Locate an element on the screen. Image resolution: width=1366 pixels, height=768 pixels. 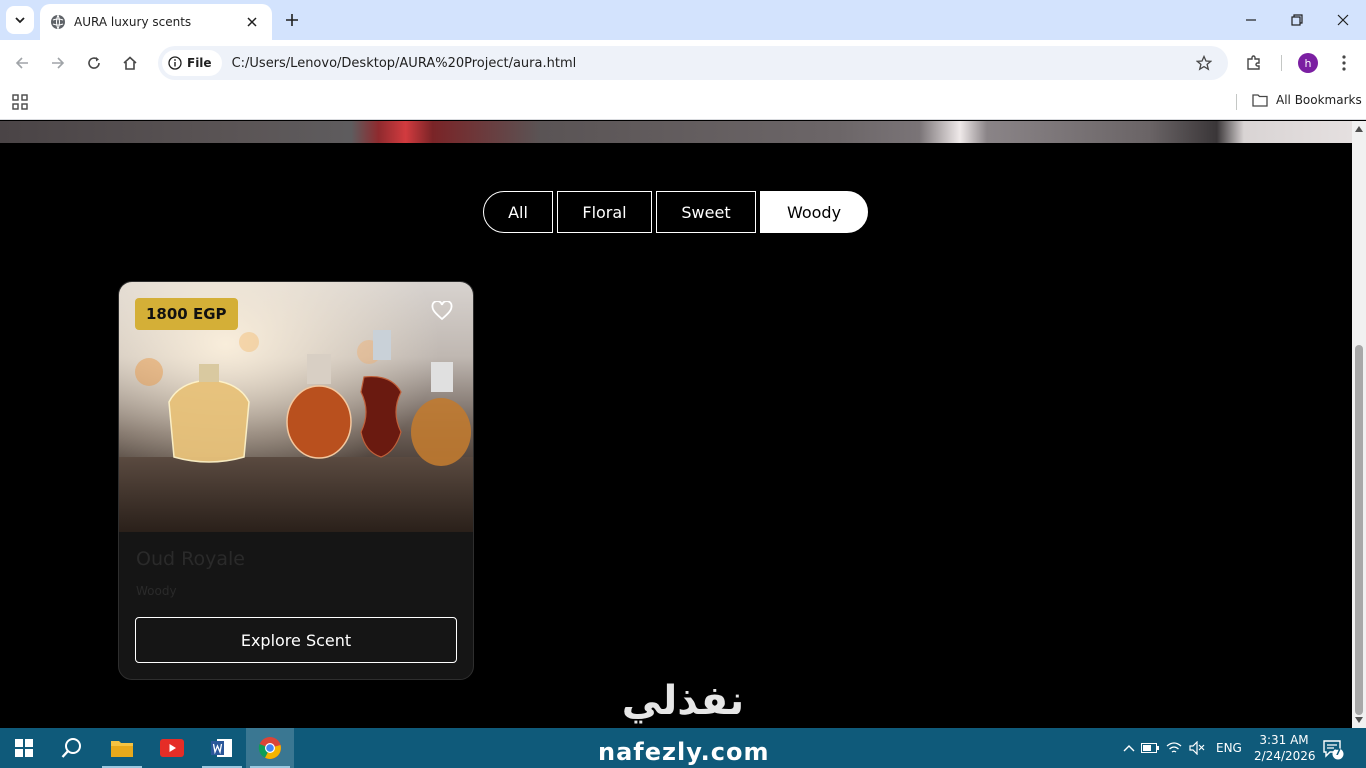
word-icon is located at coordinates (221, 748).